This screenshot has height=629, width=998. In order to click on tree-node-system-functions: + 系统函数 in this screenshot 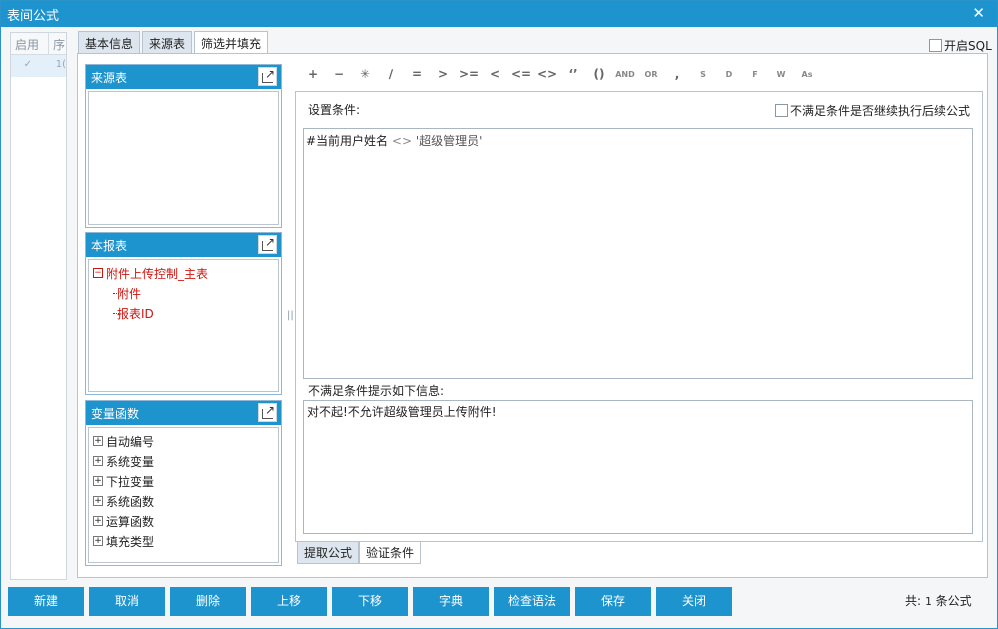, I will do `click(185, 501)`.